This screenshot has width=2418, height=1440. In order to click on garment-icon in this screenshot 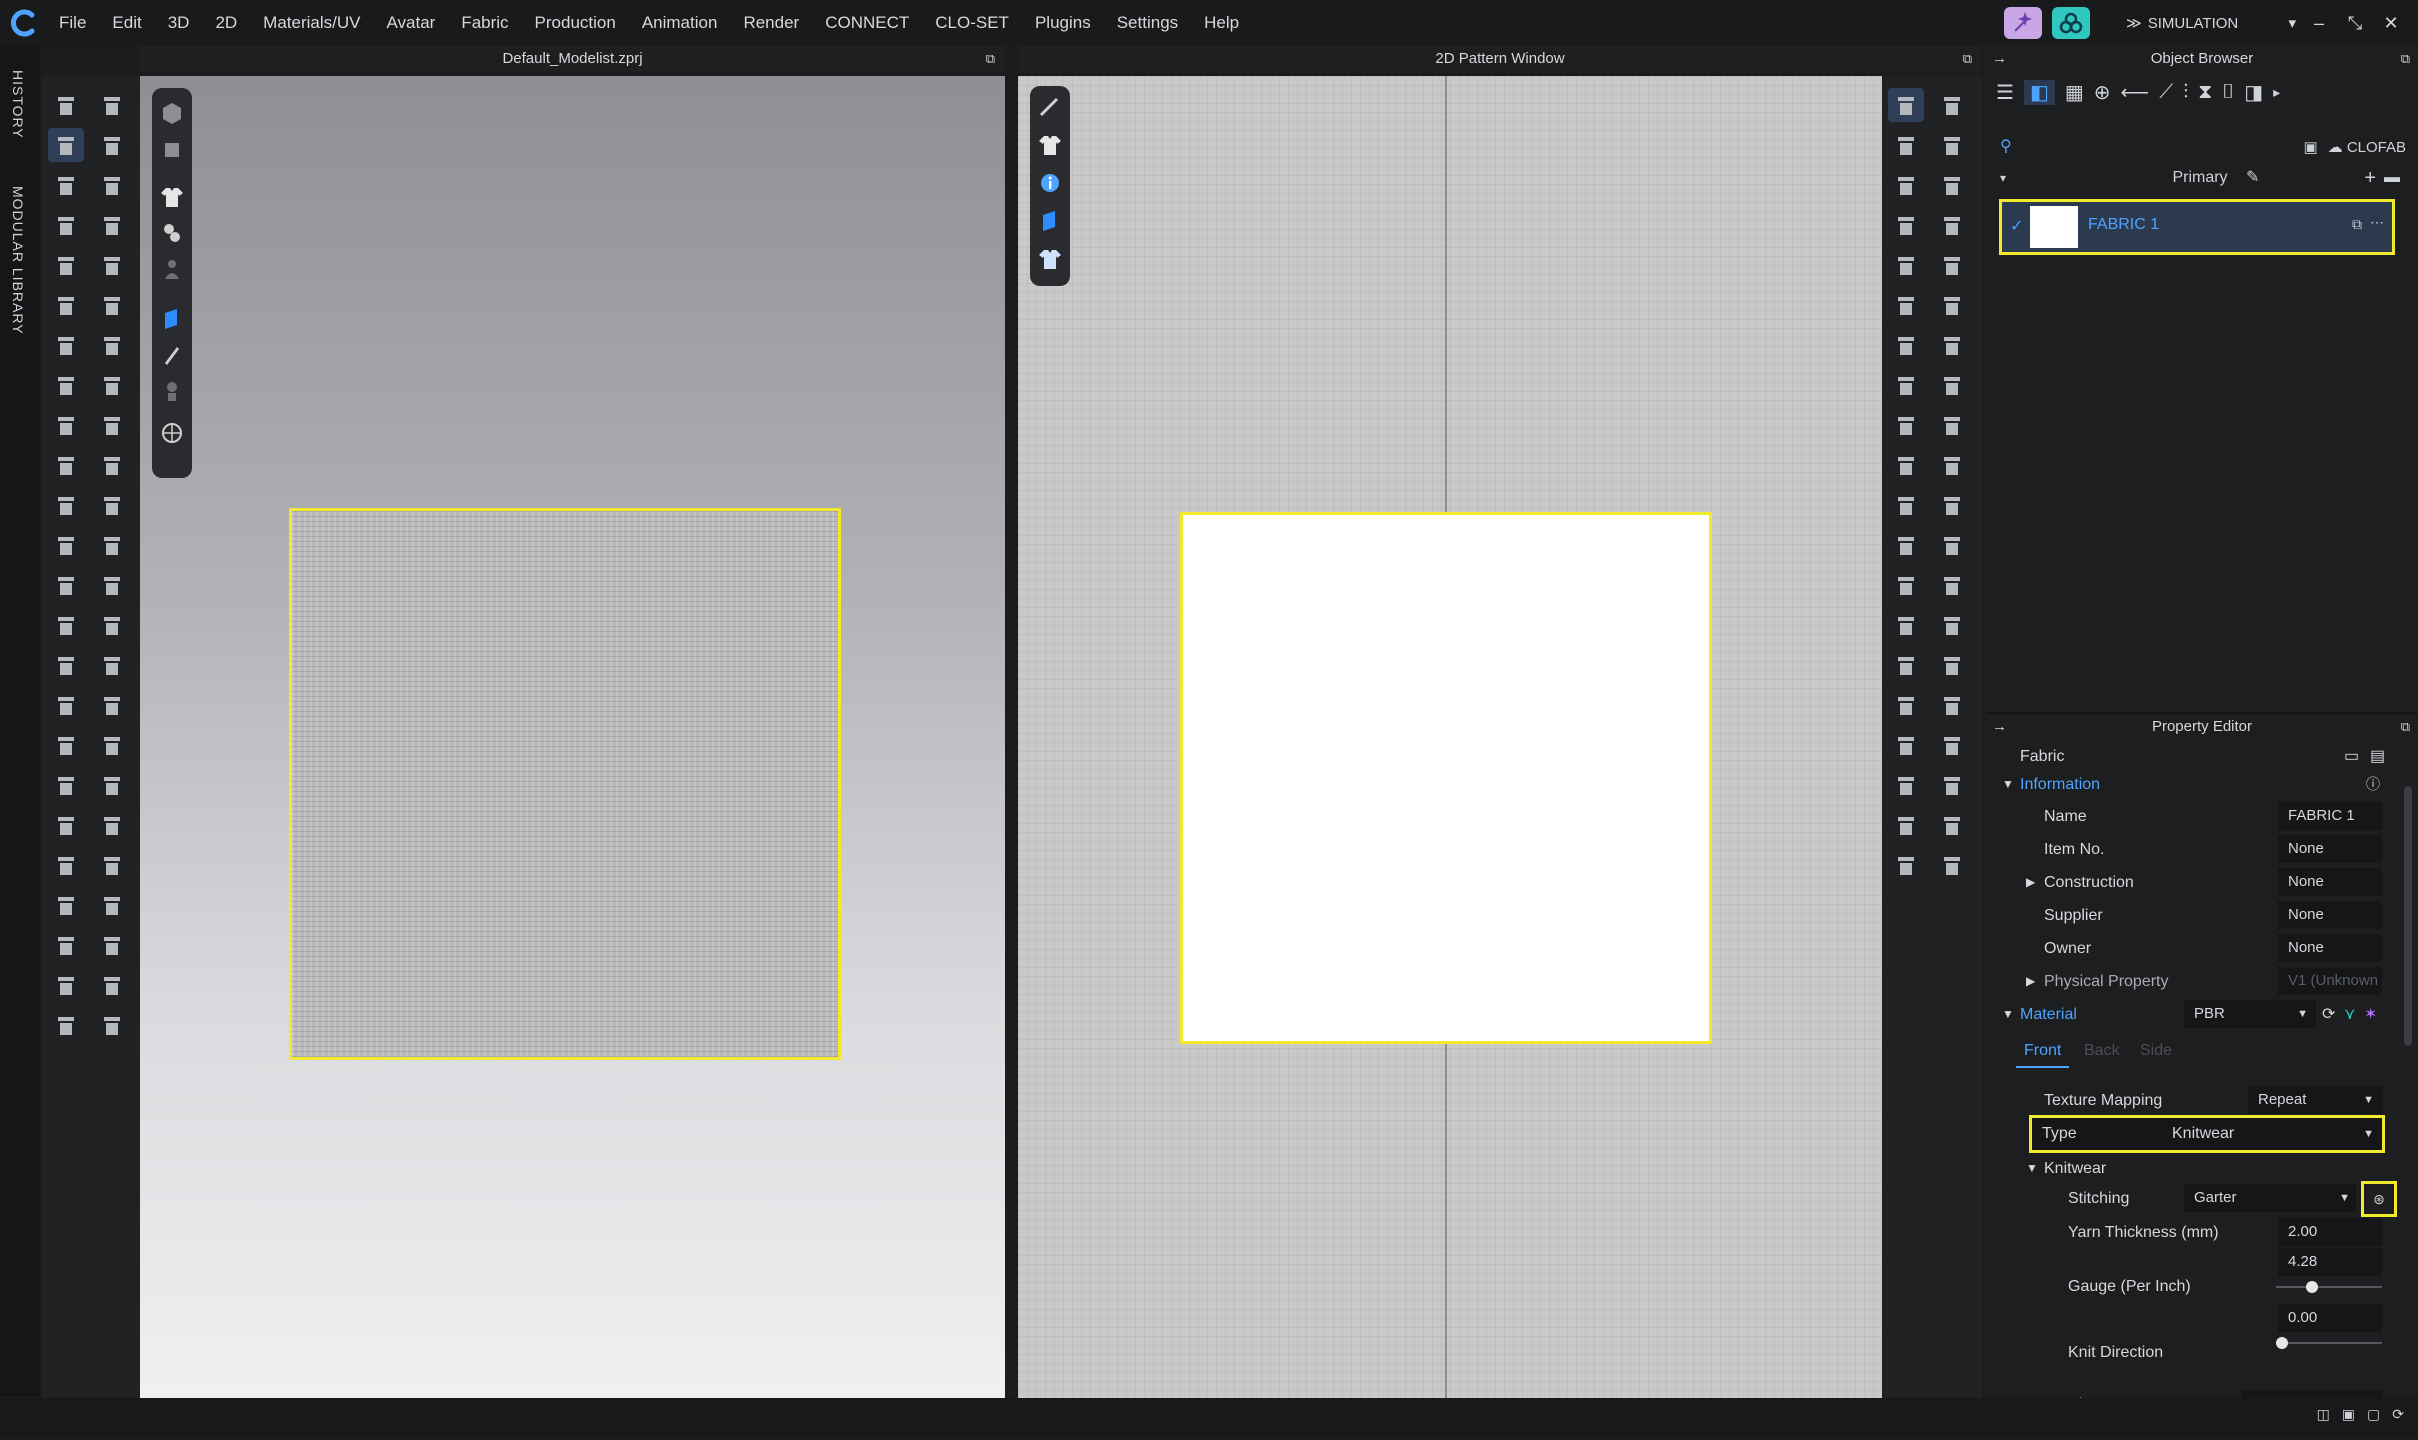, I will do `click(1050, 145)`.